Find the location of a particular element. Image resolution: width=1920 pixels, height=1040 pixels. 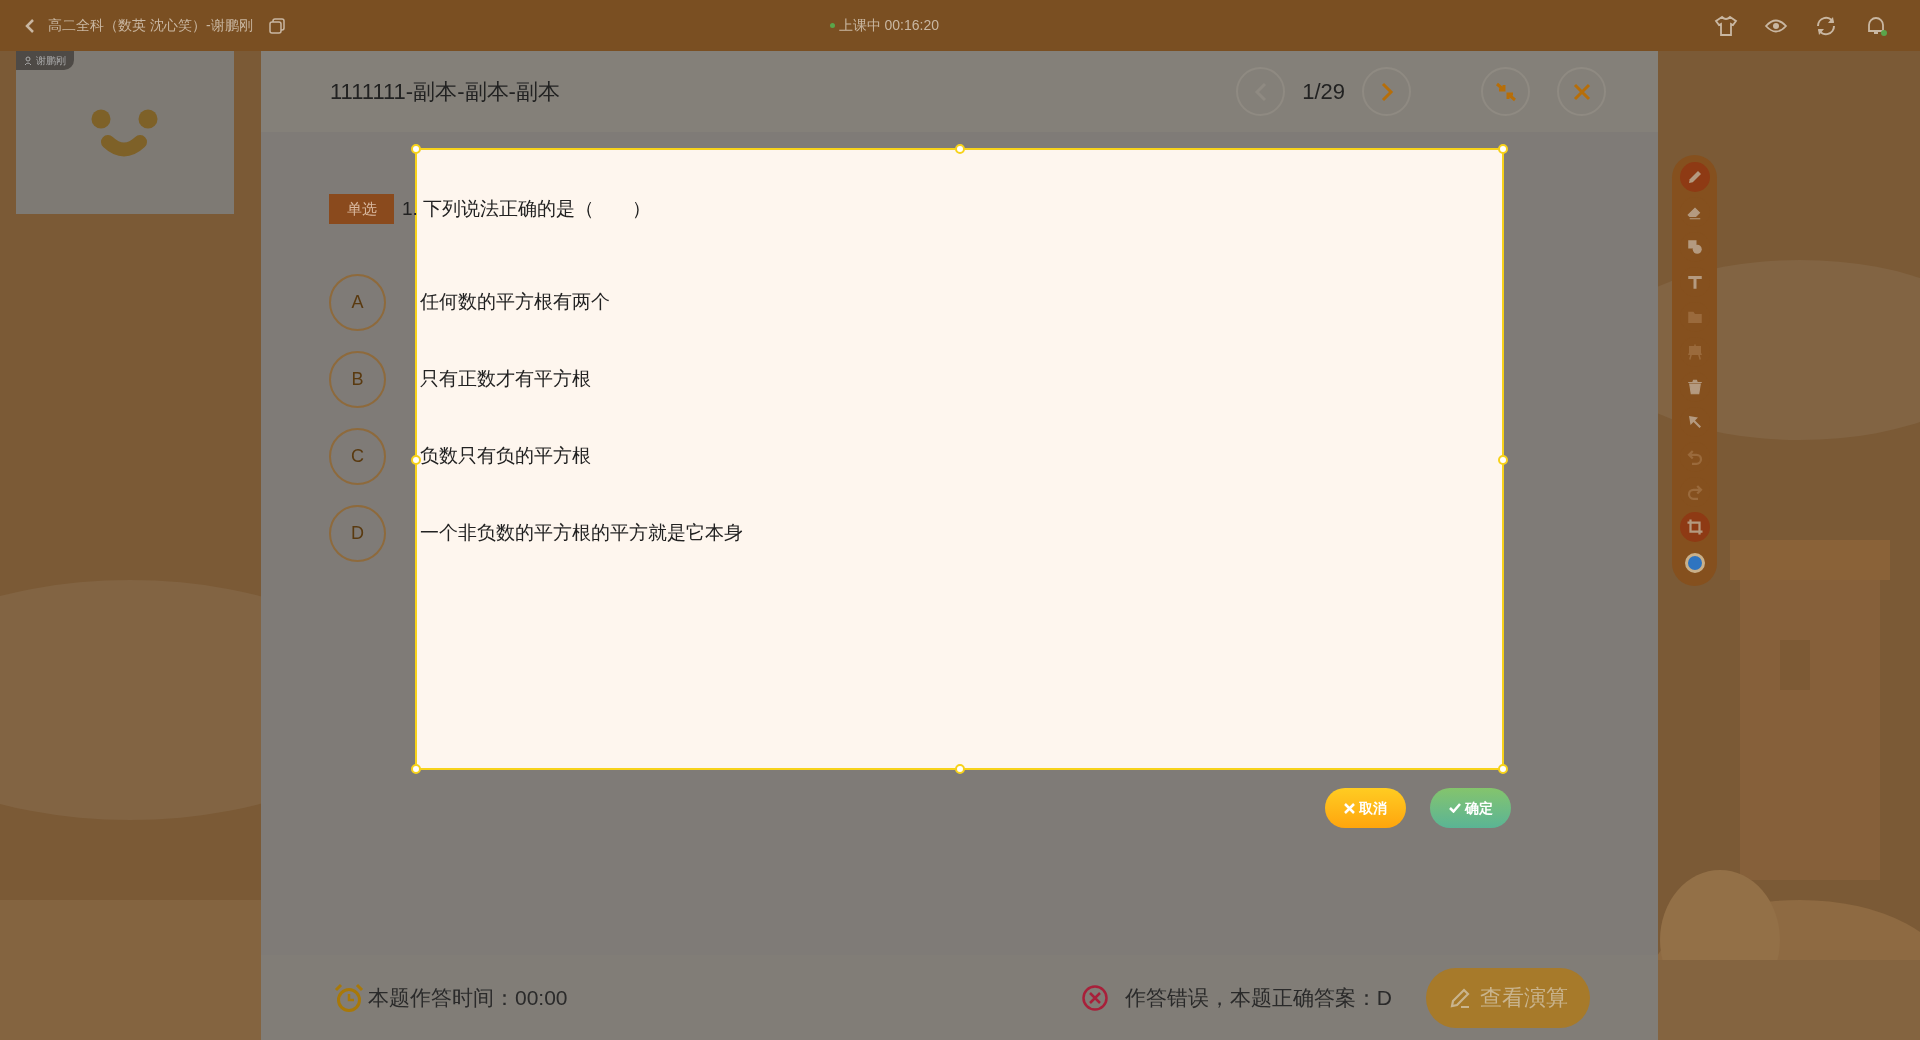

redo-icon is located at coordinates (1694, 492).